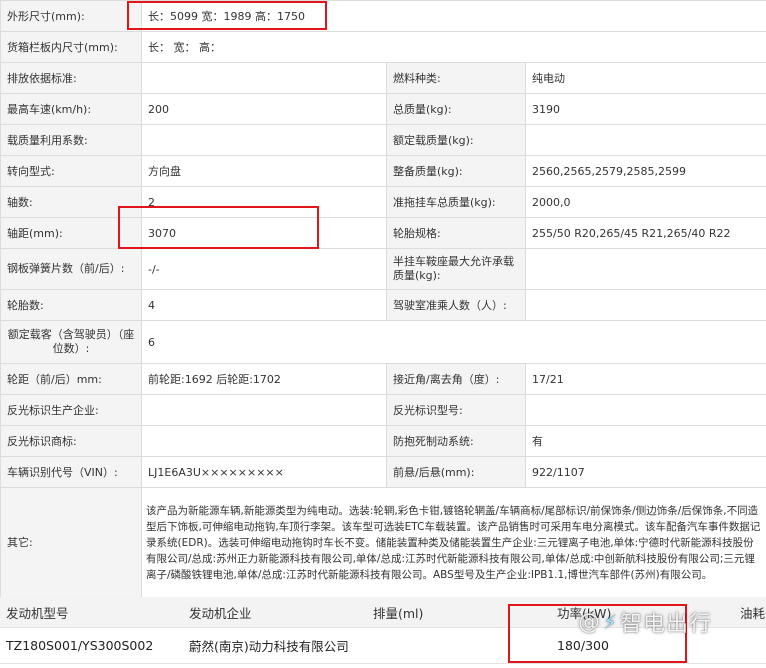 Image resolution: width=766 pixels, height=668 pixels. What do you see at coordinates (453, 342) in the screenshot?
I see `value-seats: 6` at bounding box center [453, 342].